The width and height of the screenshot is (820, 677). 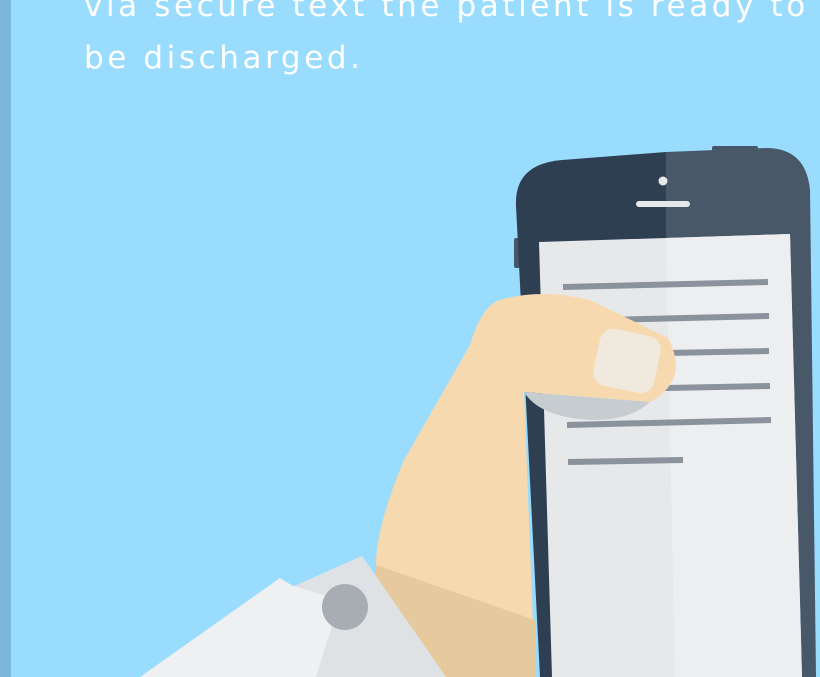 I want to click on cuff-button, so click(x=345, y=607).